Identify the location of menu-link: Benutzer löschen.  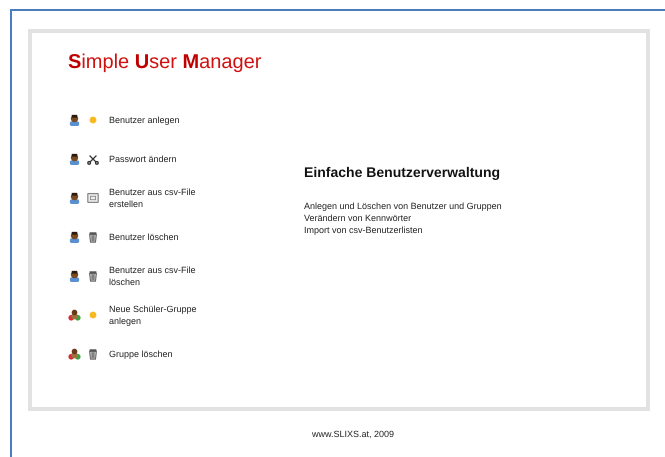
(164, 236).